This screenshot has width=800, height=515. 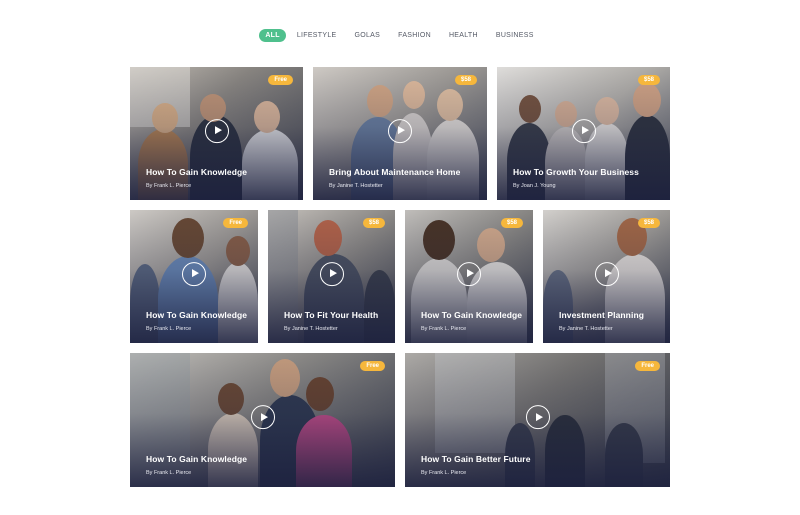 I want to click on filter-lifestyle: LIFESTYLE, so click(x=317, y=35).